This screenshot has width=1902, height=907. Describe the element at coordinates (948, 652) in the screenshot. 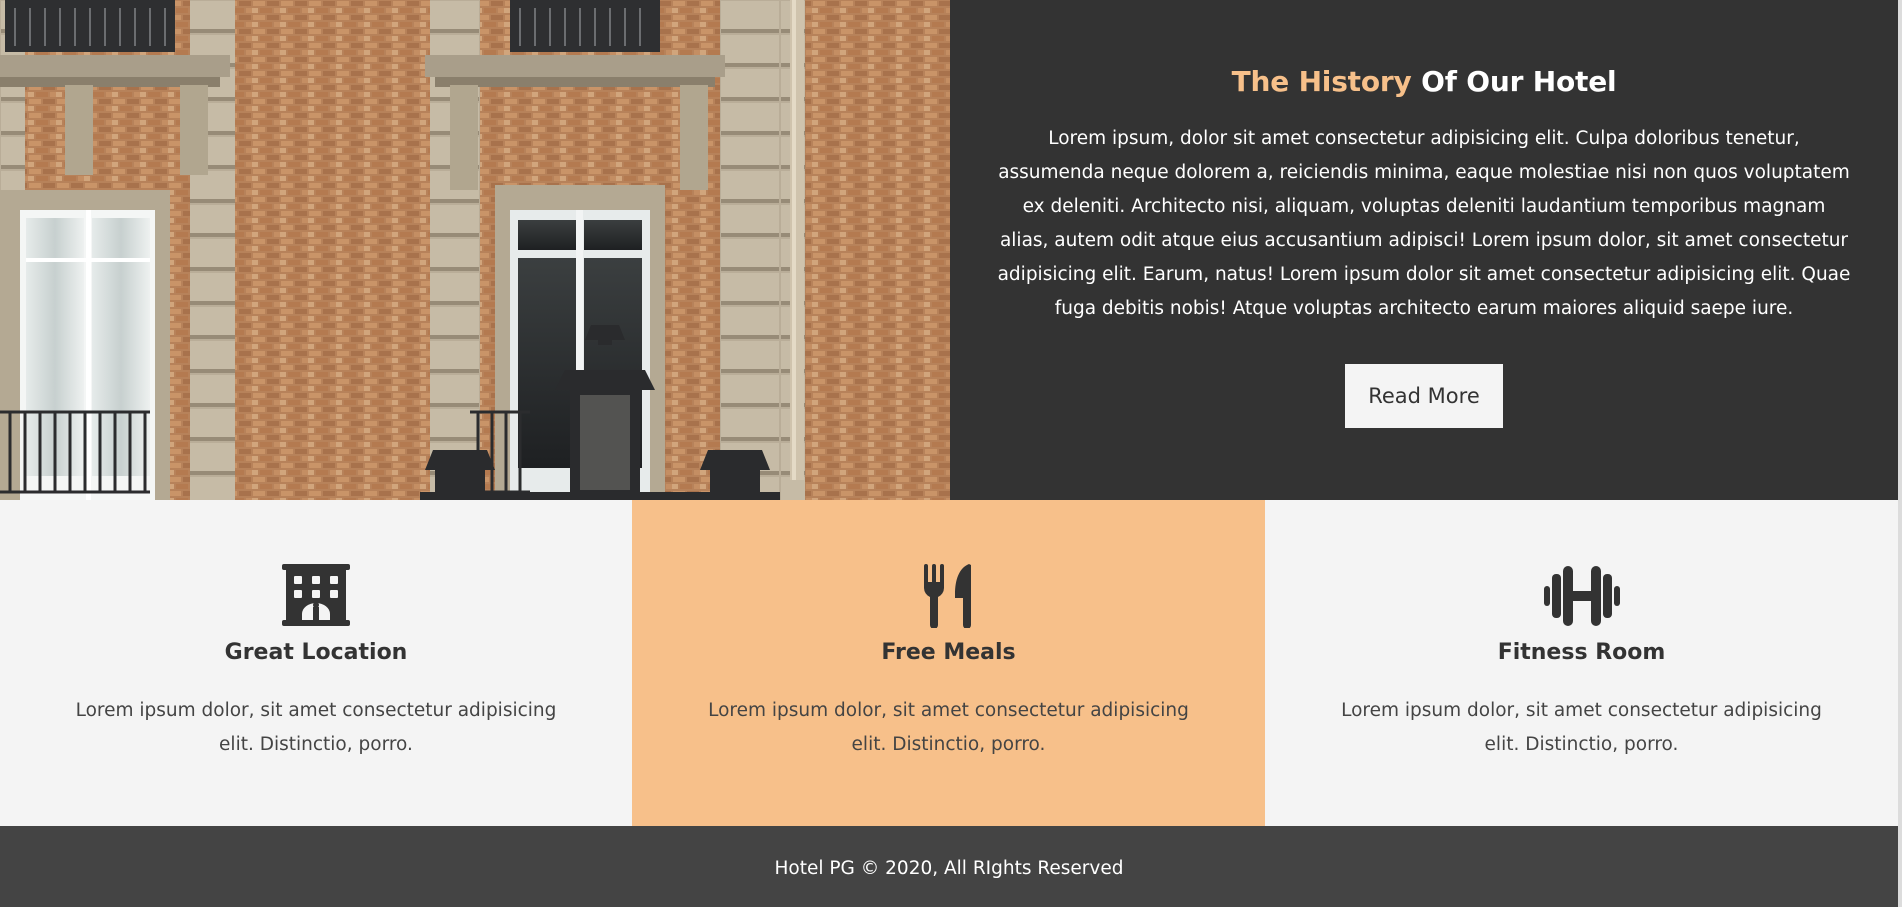

I see `feature-title: Free Meals` at that location.